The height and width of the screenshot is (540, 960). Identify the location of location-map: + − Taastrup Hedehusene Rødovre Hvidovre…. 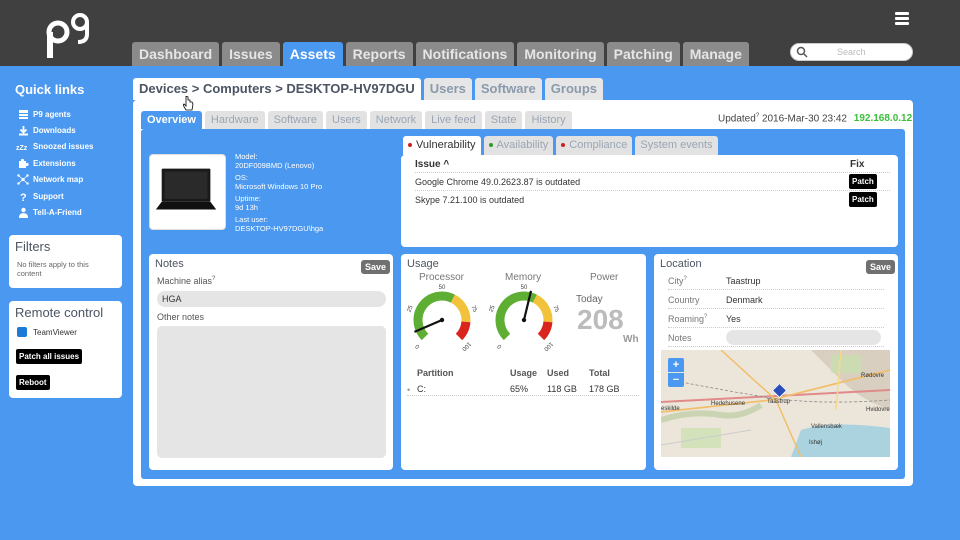
(775, 403).